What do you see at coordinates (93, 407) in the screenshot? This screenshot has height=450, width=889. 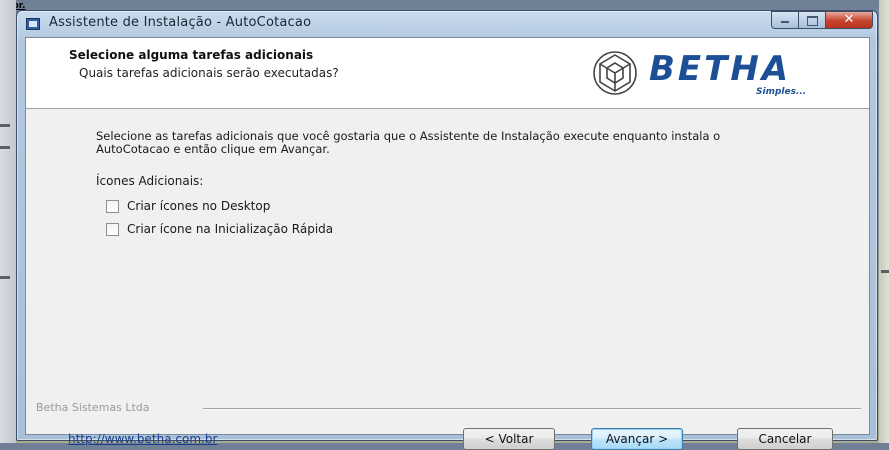 I see `company-caption: Betha Sistemas Ltda` at bounding box center [93, 407].